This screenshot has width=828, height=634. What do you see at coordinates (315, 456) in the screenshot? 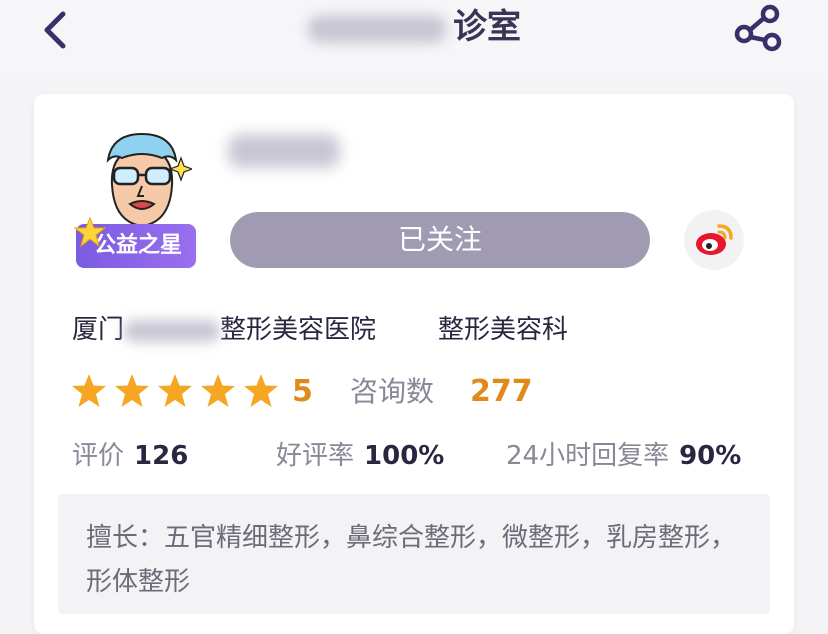
I see `good-rate-label: 好评率` at bounding box center [315, 456].